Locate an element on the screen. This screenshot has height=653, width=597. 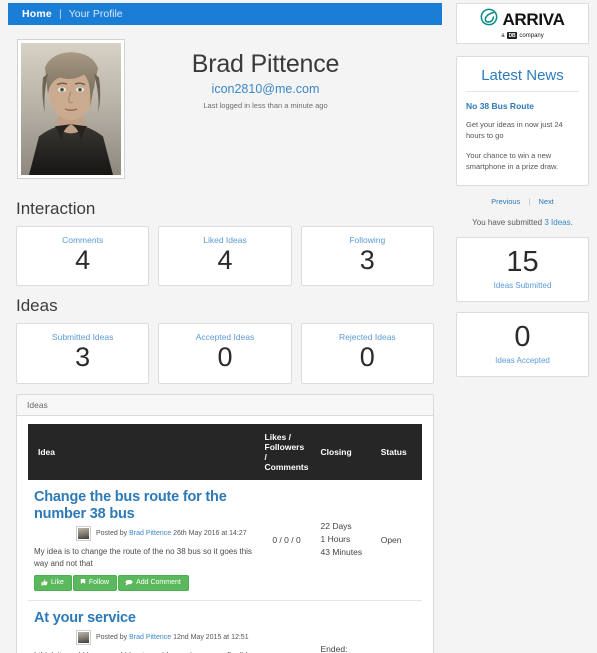
ideas-panel-header: Ideas is located at coordinates (225, 405).